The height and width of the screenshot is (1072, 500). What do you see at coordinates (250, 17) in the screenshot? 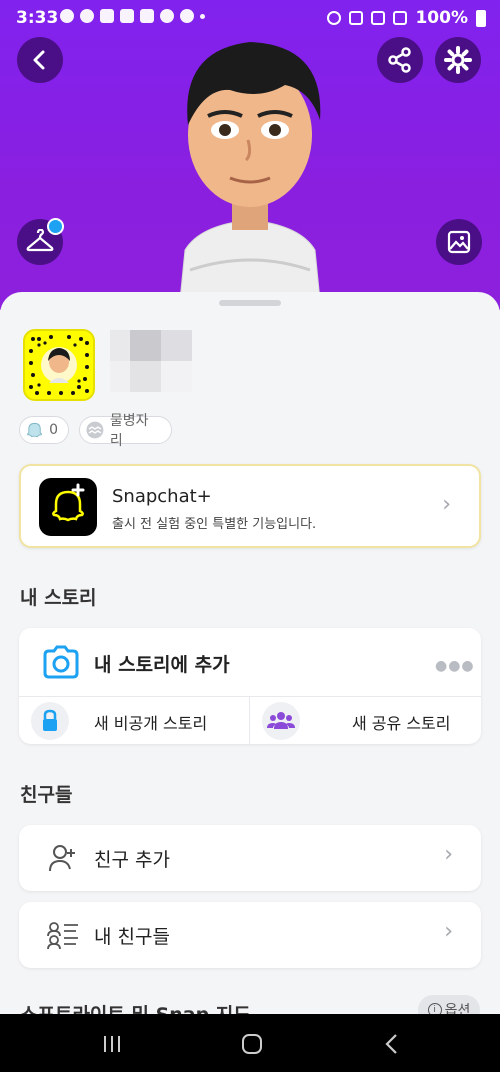
I see `status-bar: 3:33 100%` at bounding box center [250, 17].